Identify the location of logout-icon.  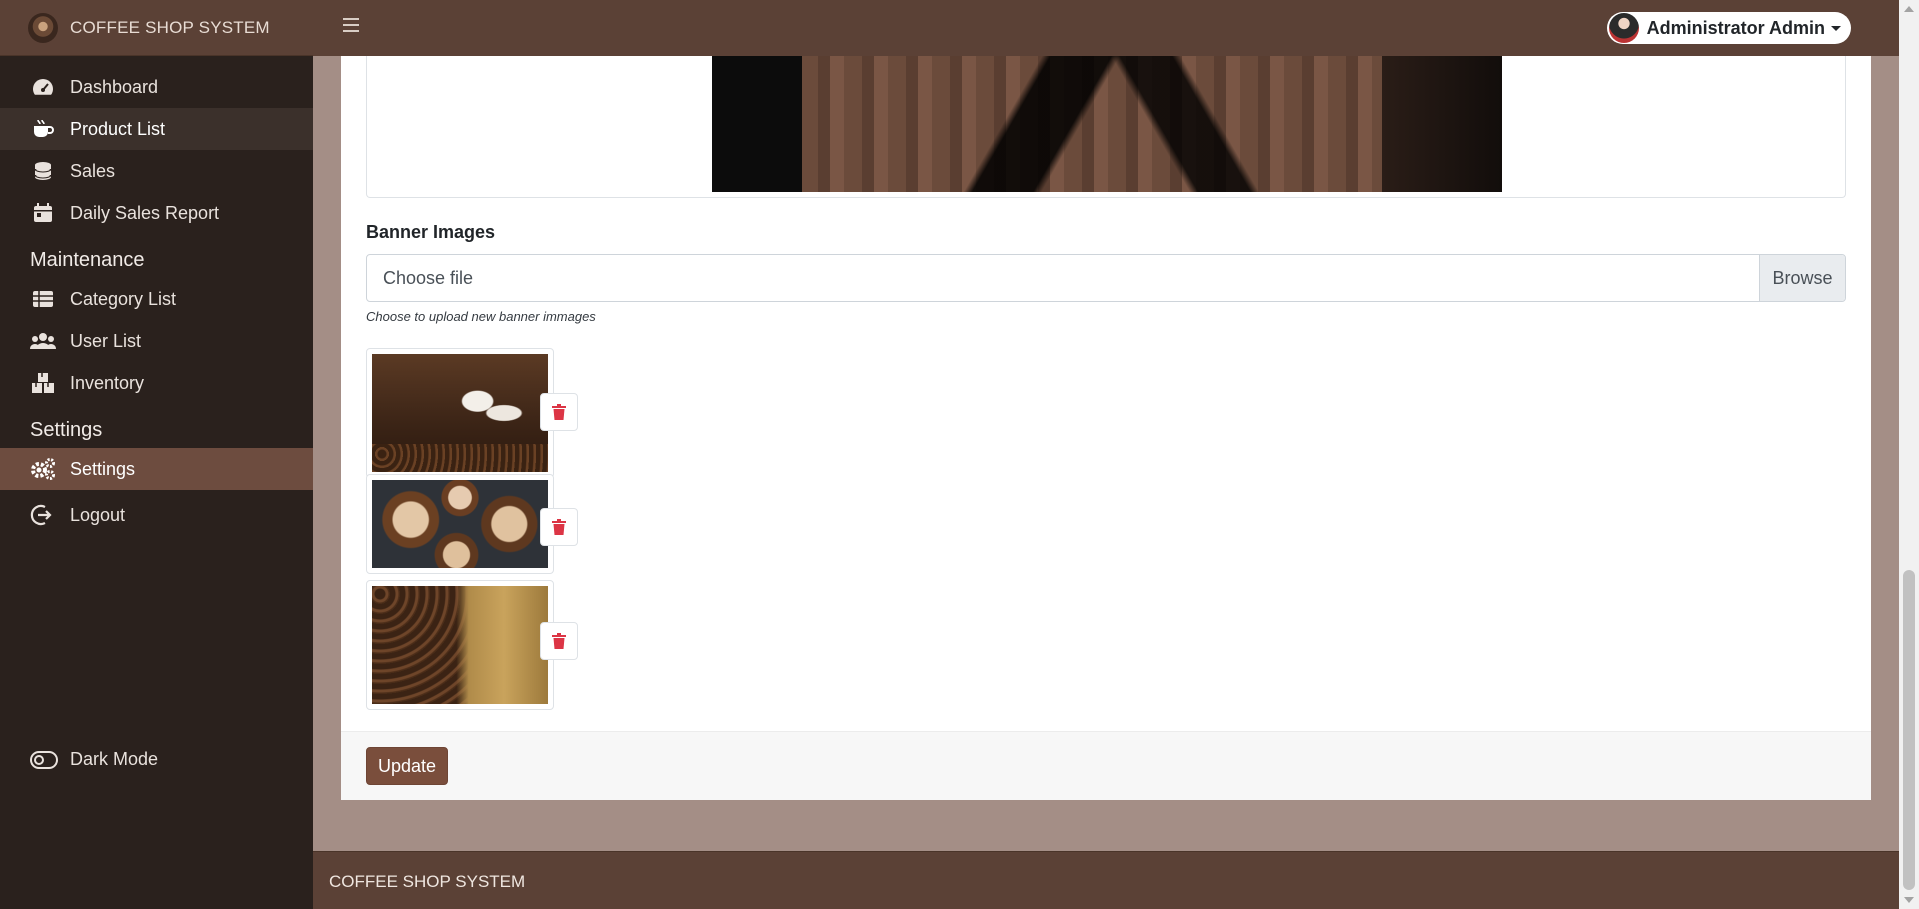
(43, 515).